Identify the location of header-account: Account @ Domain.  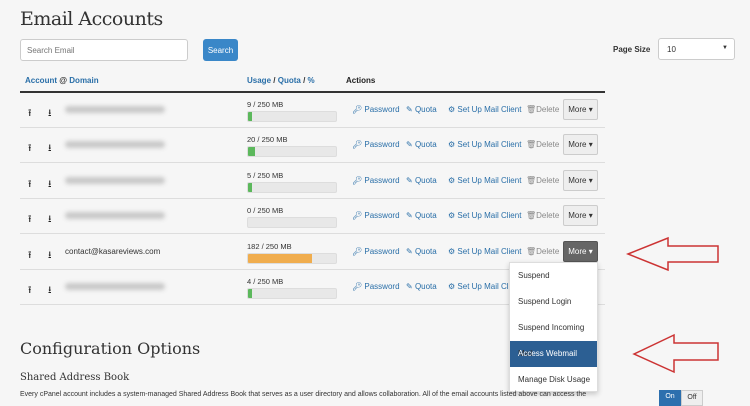
(62, 80).